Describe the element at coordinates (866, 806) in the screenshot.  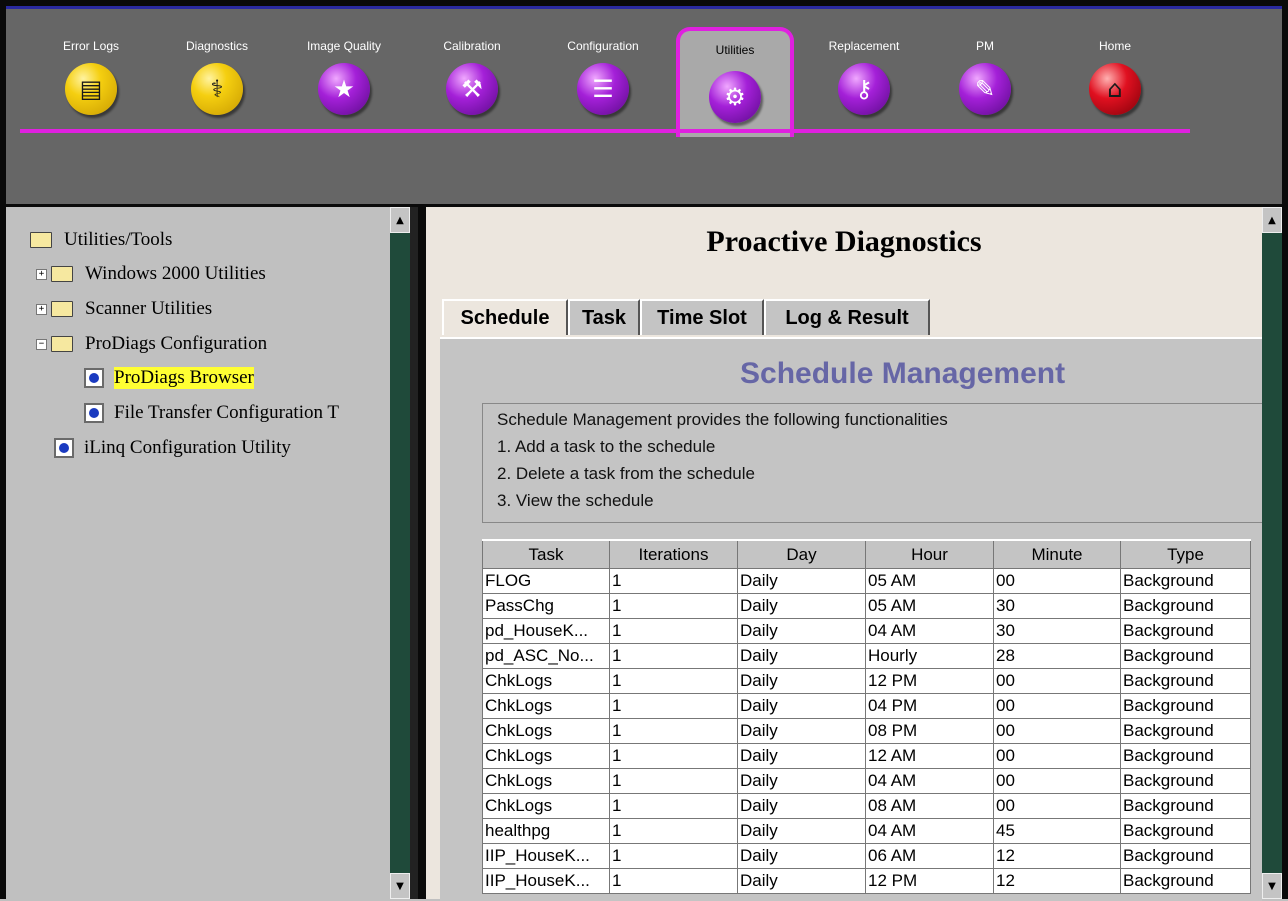
I see `table-row: ChkLogs 1 Daily 08 AM 00 Background` at that location.